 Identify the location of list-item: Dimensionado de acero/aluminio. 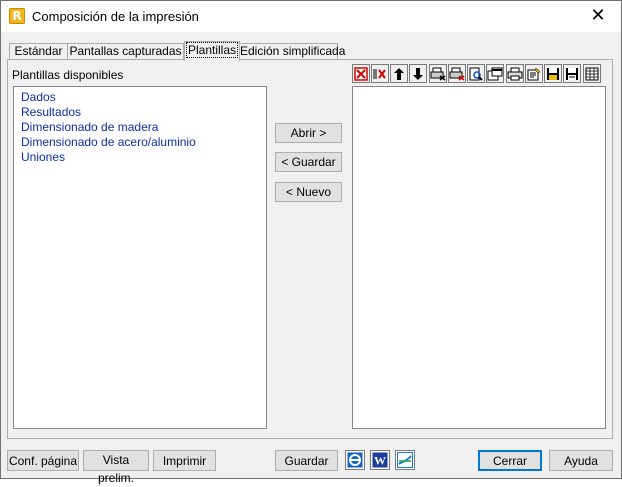
(140, 142).